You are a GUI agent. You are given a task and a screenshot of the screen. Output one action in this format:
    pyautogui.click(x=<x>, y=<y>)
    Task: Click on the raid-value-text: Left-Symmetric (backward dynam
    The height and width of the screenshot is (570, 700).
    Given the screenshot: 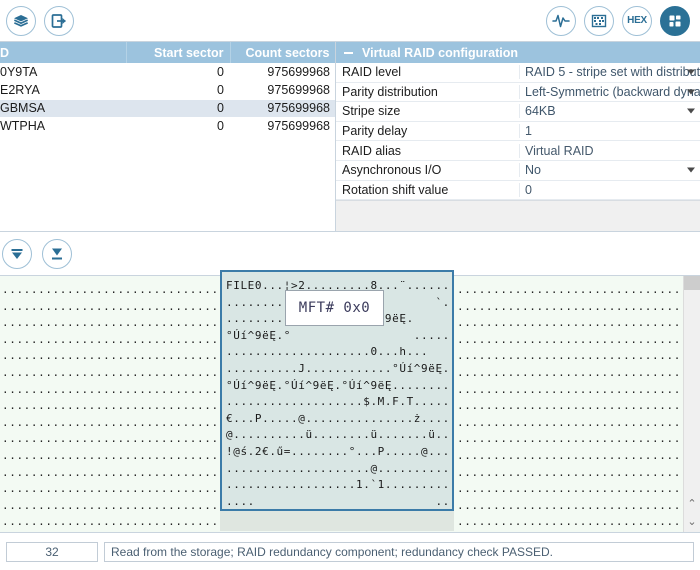 What is the action you would take?
    pyautogui.click(x=612, y=91)
    